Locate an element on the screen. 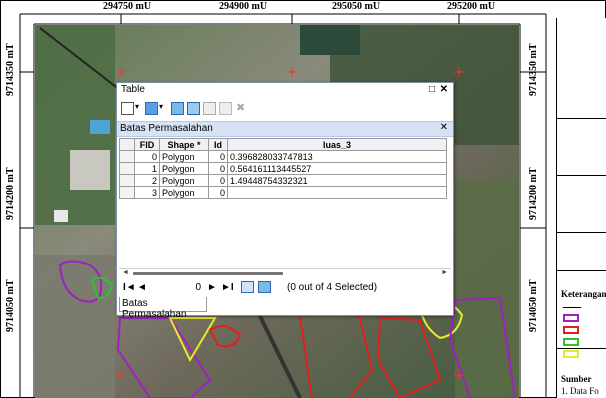 The width and height of the screenshot is (606, 398). cell-fid: 0 is located at coordinates (147, 156).